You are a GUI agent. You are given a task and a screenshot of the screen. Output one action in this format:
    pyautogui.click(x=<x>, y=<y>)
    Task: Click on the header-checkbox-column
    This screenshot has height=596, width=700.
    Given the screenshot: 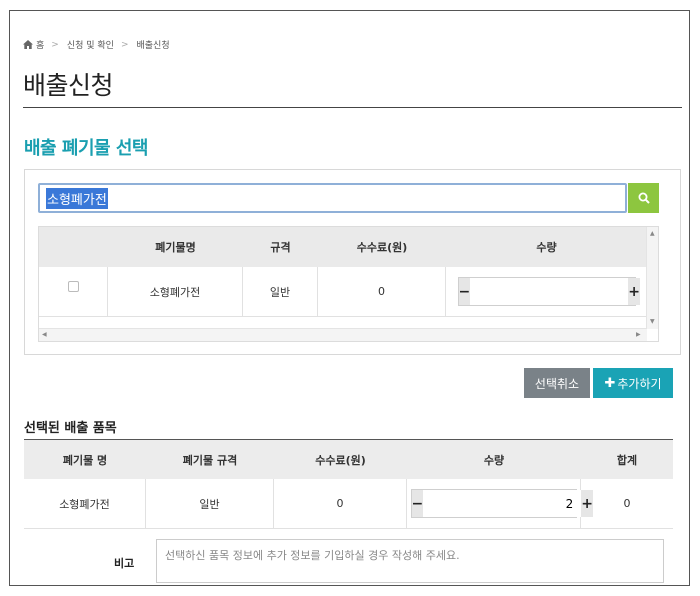 What is the action you would take?
    pyautogui.click(x=73, y=247)
    